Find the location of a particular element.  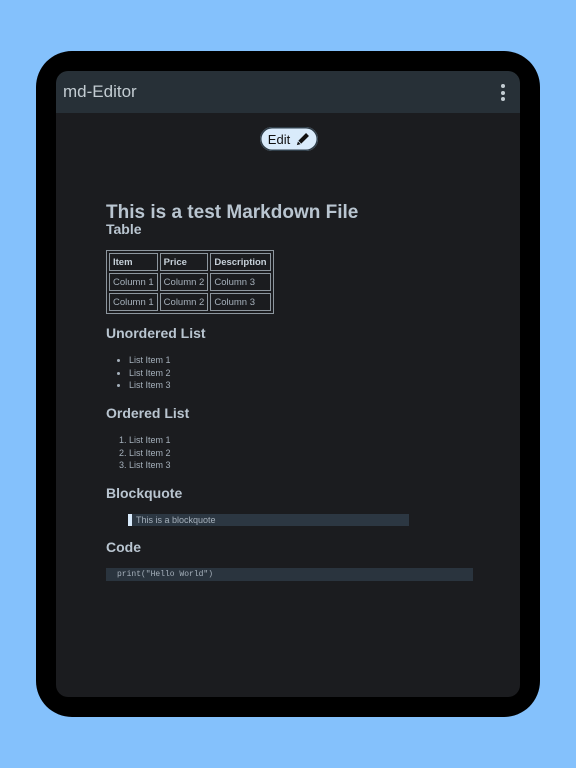

unordered-list: List Item 1 List Item 2 List Item 3 is located at coordinates (138, 373).